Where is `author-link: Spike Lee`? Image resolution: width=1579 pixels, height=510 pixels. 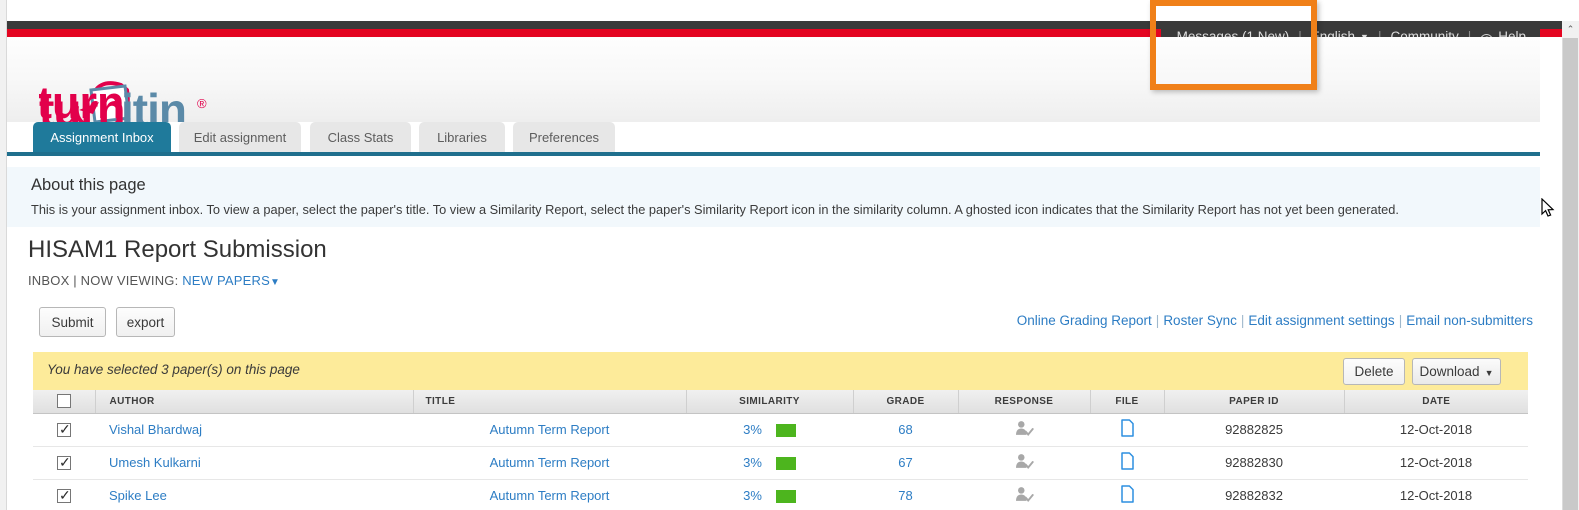 author-link: Spike Lee is located at coordinates (138, 495).